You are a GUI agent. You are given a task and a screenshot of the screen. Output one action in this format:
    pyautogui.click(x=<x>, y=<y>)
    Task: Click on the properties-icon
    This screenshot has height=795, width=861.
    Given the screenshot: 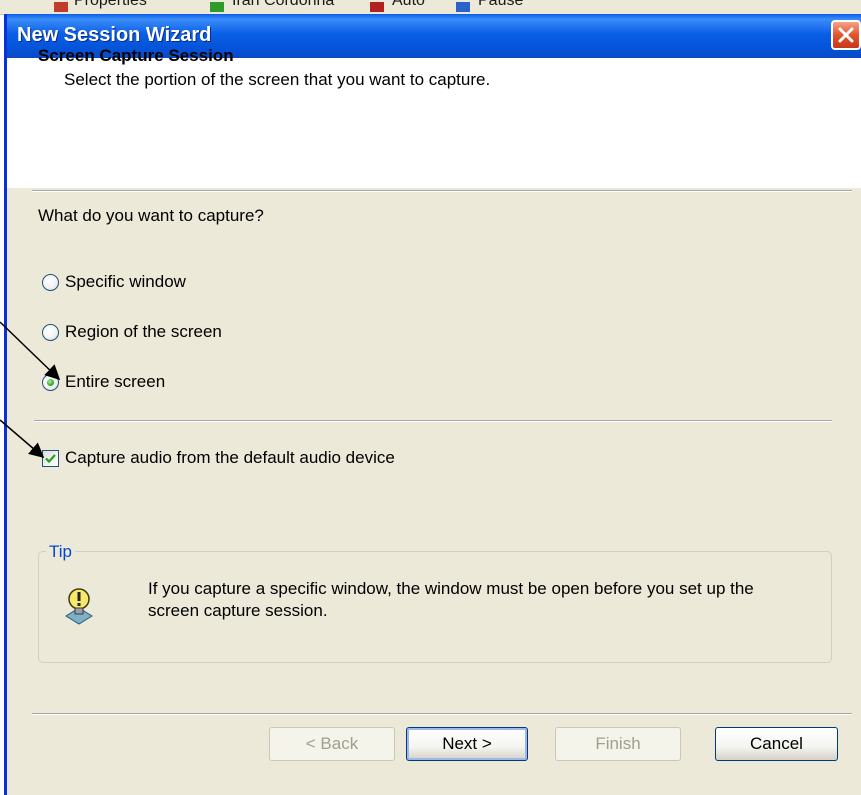 What is the action you would take?
    pyautogui.click(x=61, y=7)
    